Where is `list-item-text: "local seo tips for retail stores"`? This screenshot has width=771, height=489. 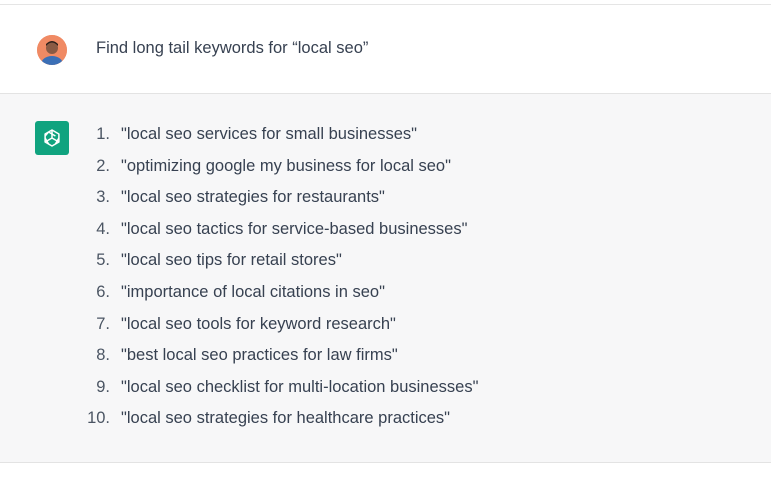 list-item-text: "local seo tips for retail stores" is located at coordinates (231, 260).